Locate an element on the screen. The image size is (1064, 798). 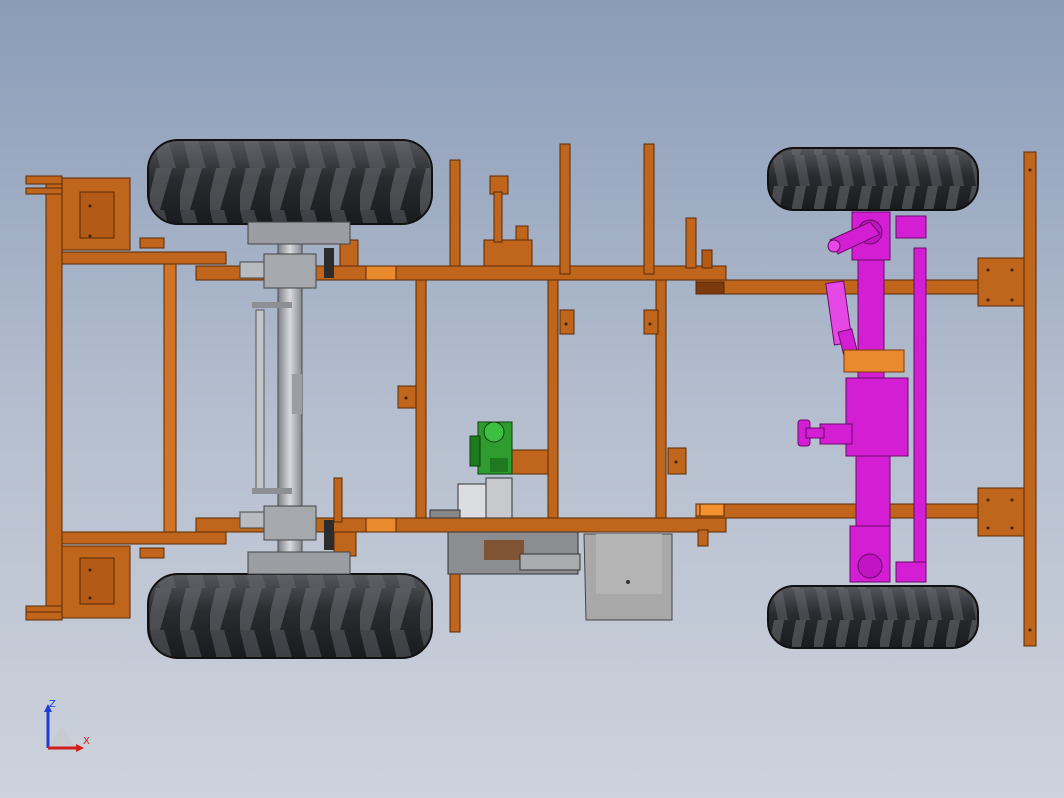
rear-wheel-top is located at coordinates (290, 182).